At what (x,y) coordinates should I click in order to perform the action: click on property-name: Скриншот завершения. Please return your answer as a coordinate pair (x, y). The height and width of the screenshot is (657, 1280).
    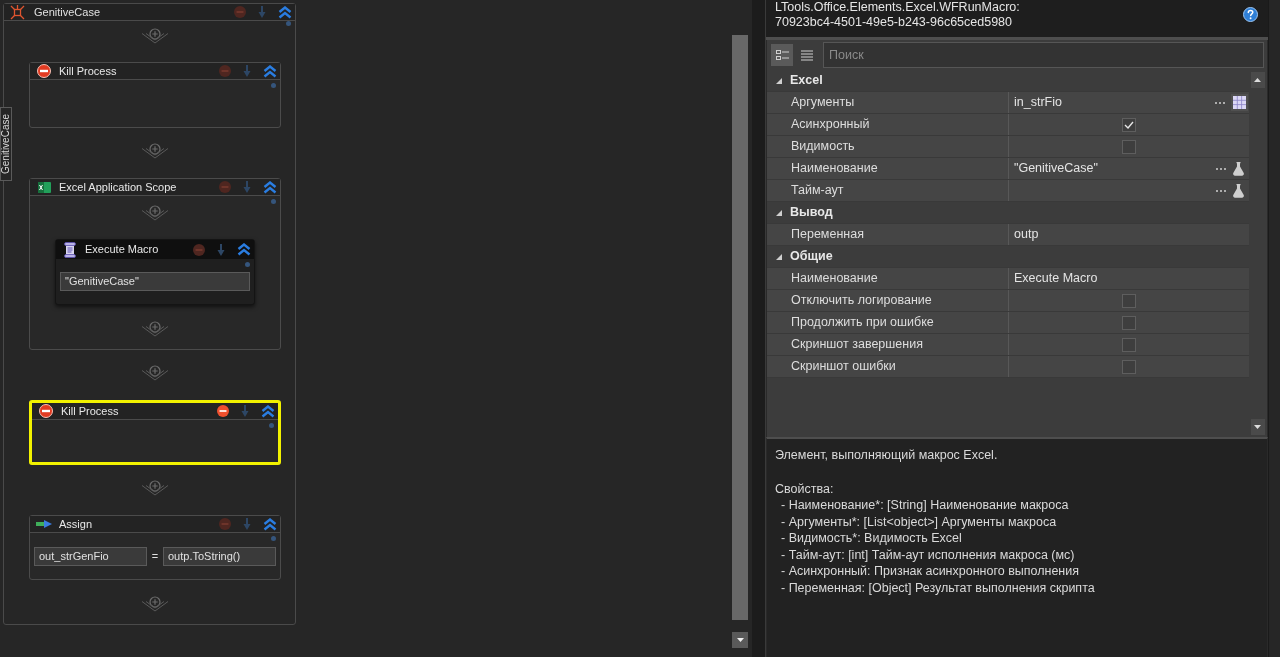
    Looking at the image, I should click on (857, 345).